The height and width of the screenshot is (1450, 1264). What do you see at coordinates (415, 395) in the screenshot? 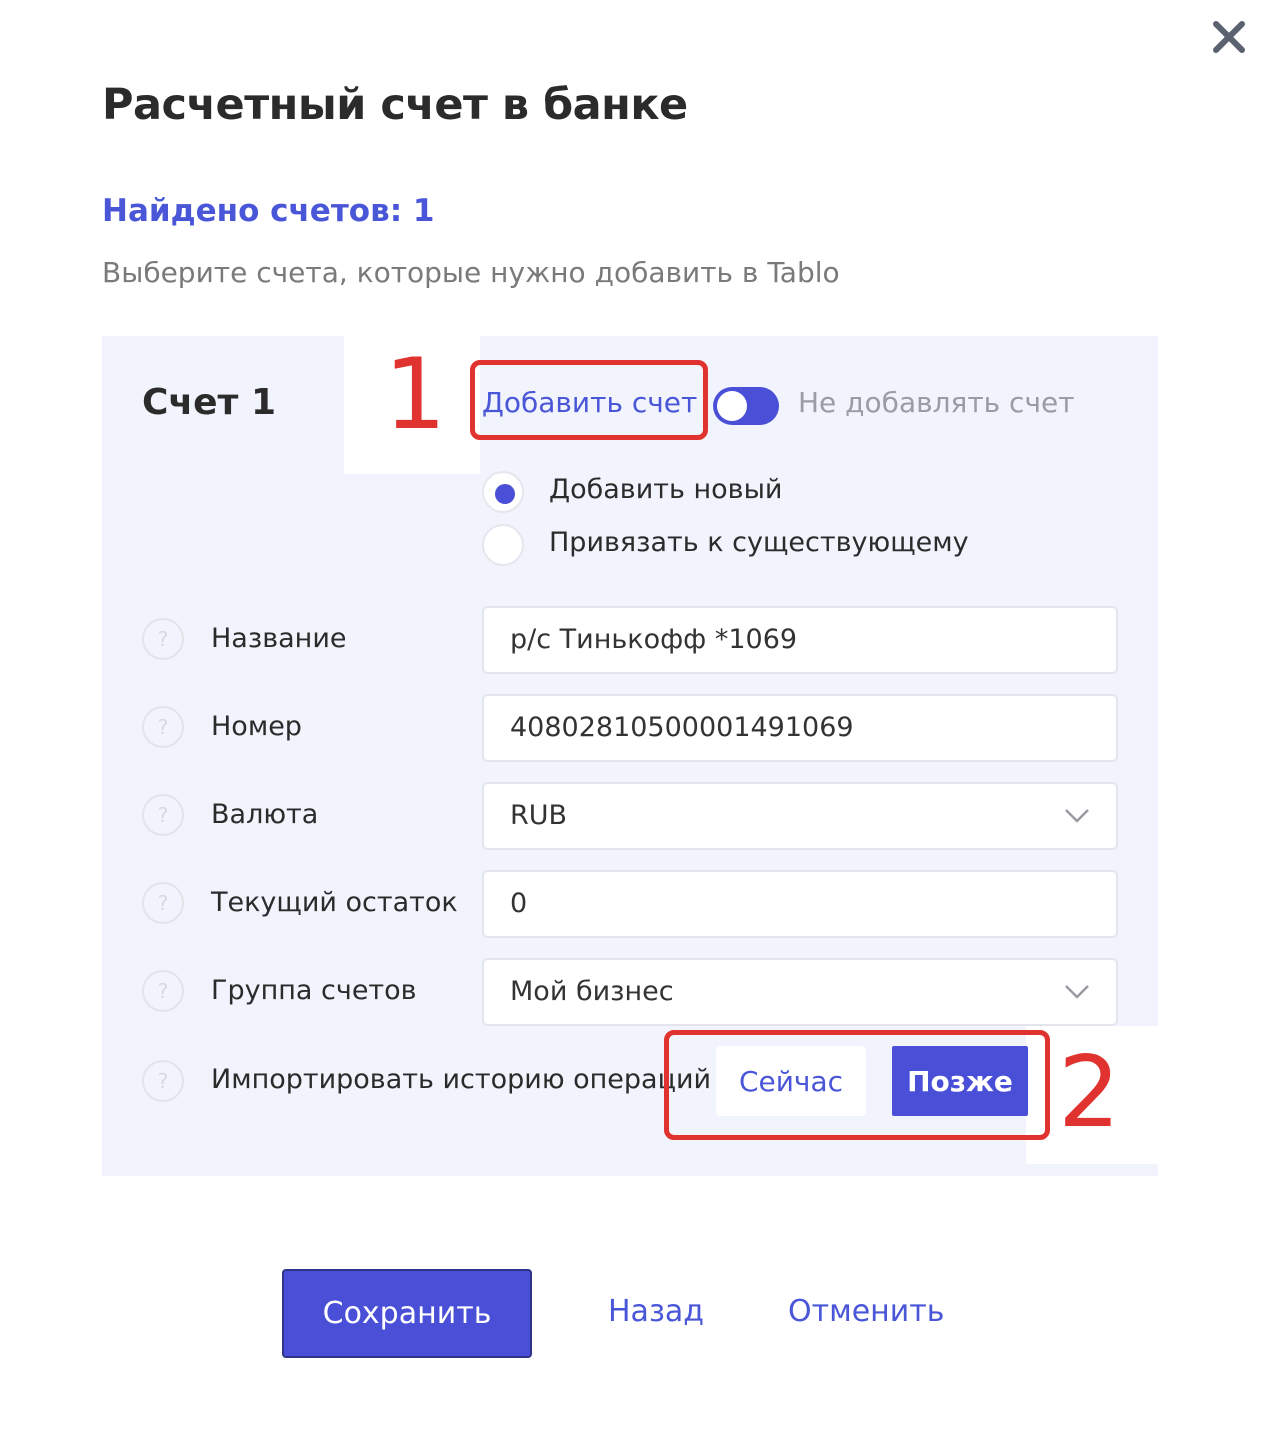
I see `annotation-marker-1: 1` at bounding box center [415, 395].